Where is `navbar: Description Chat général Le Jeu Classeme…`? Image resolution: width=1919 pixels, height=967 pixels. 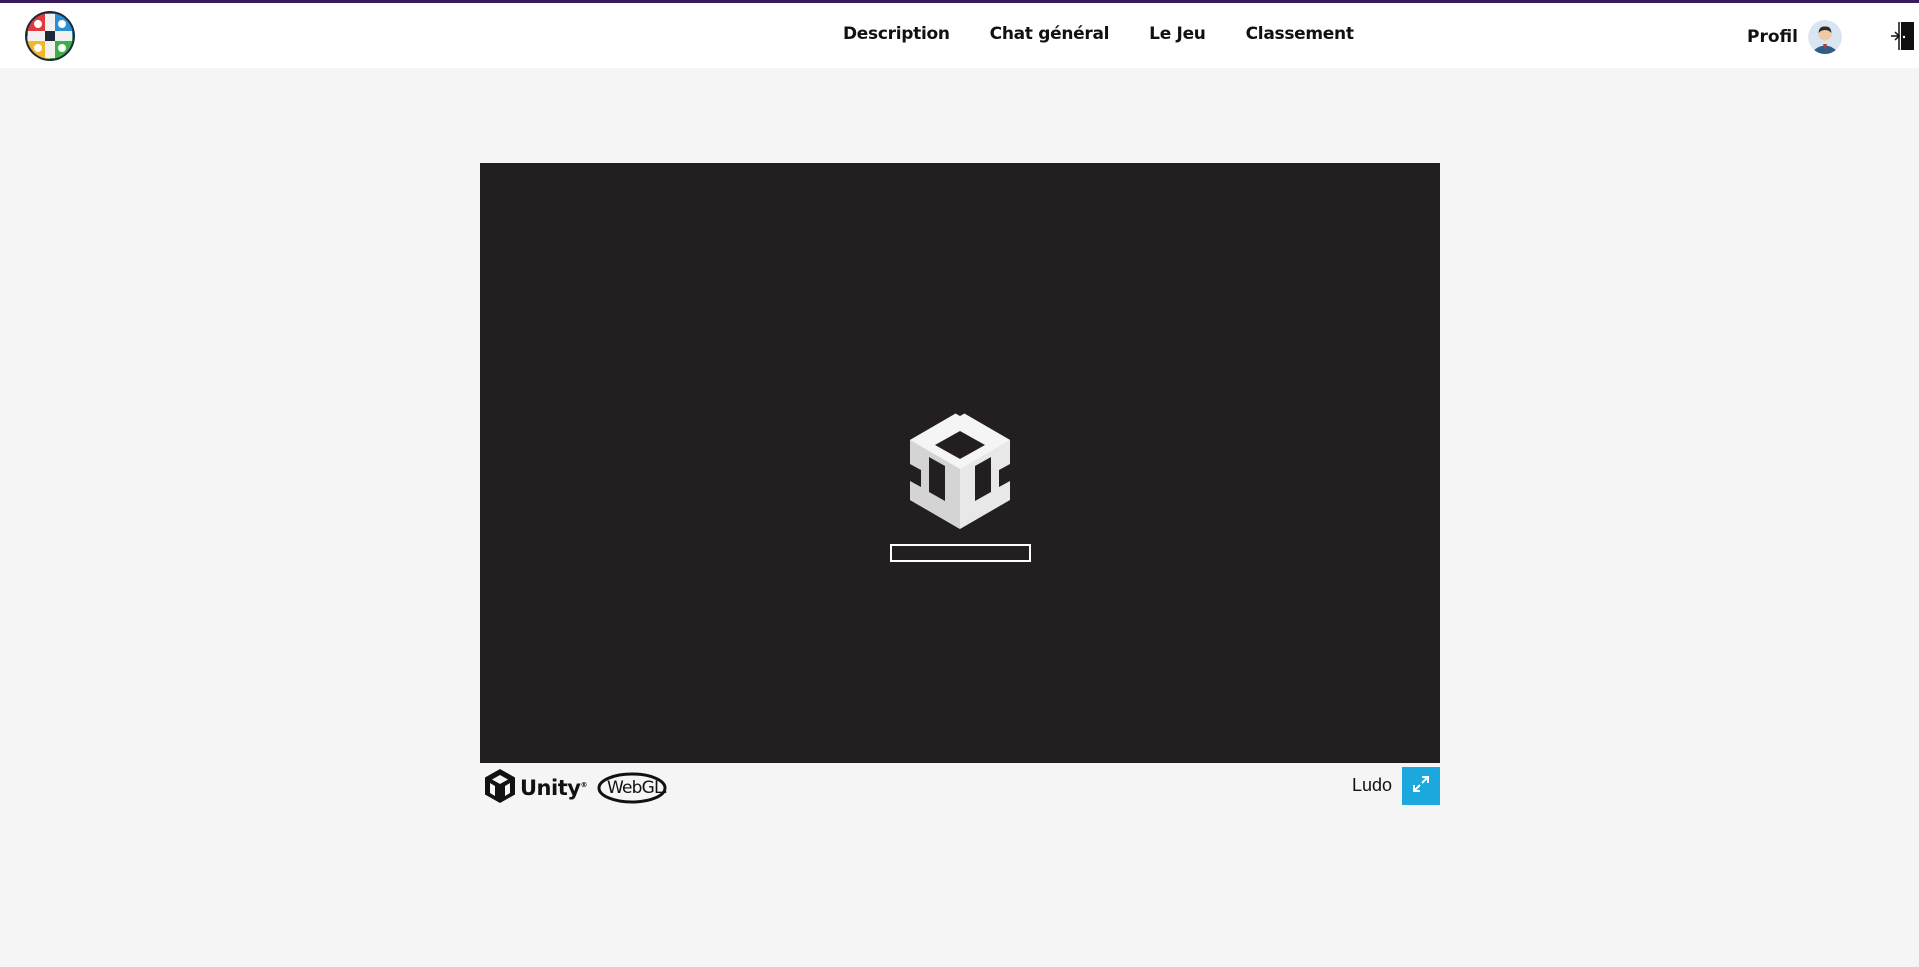
navbar: Description Chat général Le Jeu Classeme… is located at coordinates (959, 35).